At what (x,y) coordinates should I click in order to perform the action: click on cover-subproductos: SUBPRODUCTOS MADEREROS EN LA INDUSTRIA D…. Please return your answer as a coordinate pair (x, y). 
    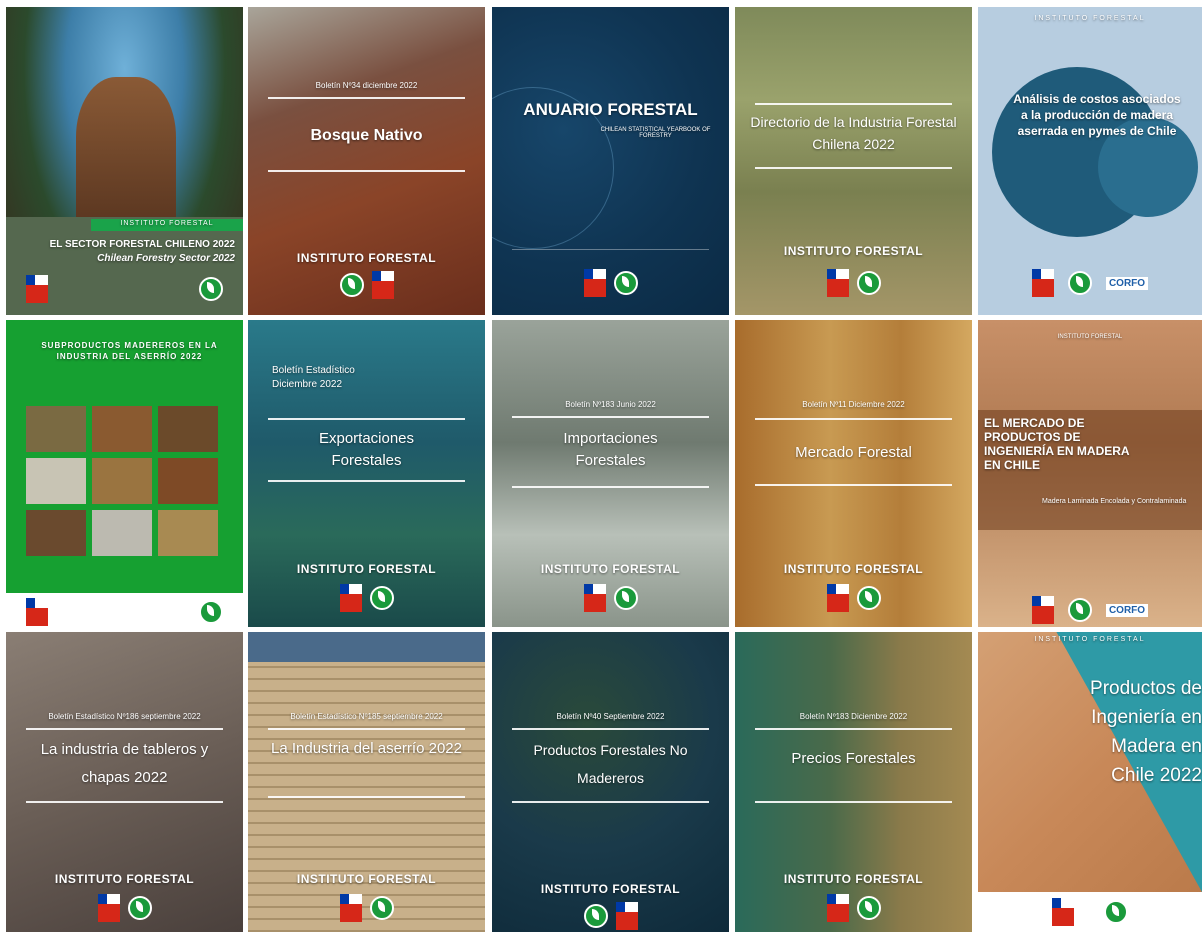
    Looking at the image, I should click on (124, 473).